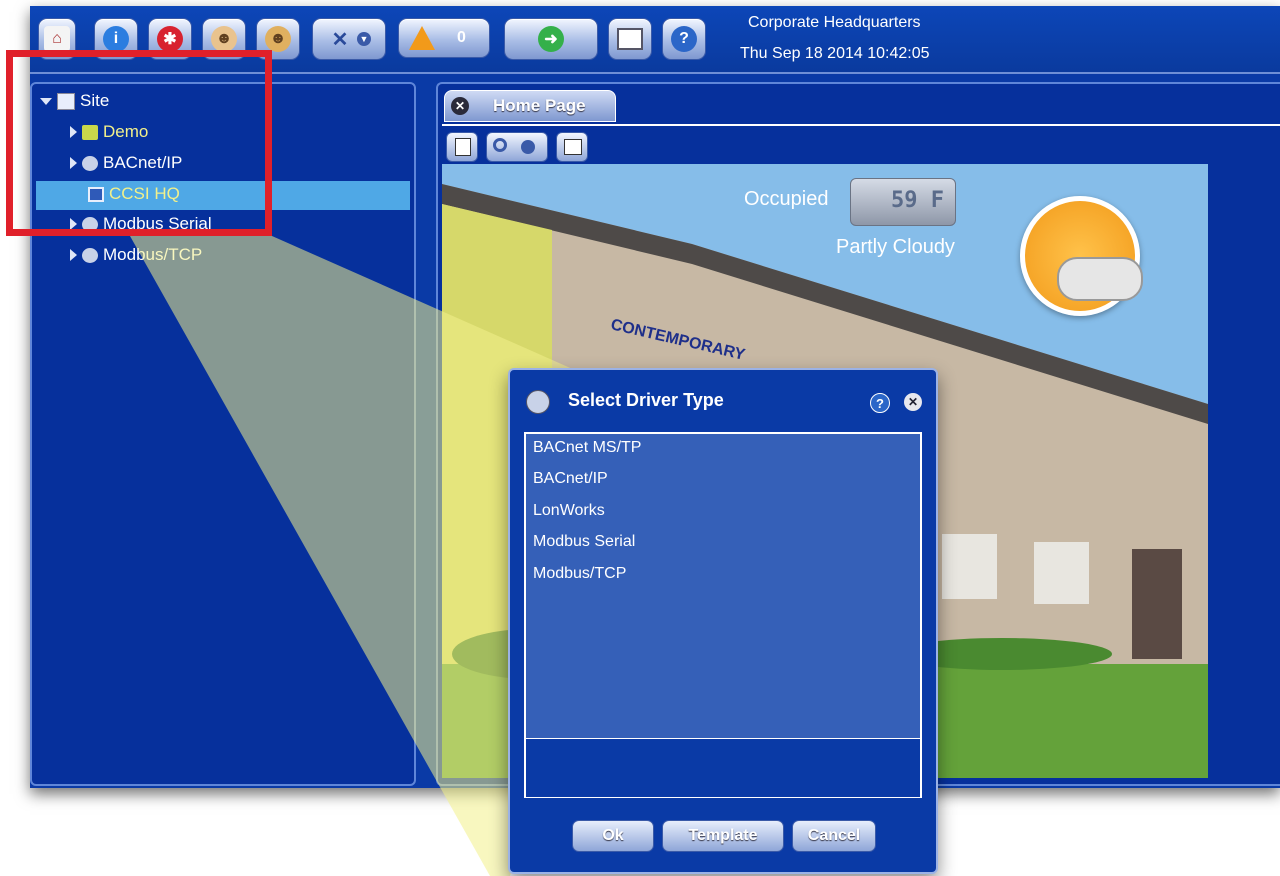 The width and height of the screenshot is (1280, 876). I want to click on dialog-title: Select Driver Type, so click(646, 400).